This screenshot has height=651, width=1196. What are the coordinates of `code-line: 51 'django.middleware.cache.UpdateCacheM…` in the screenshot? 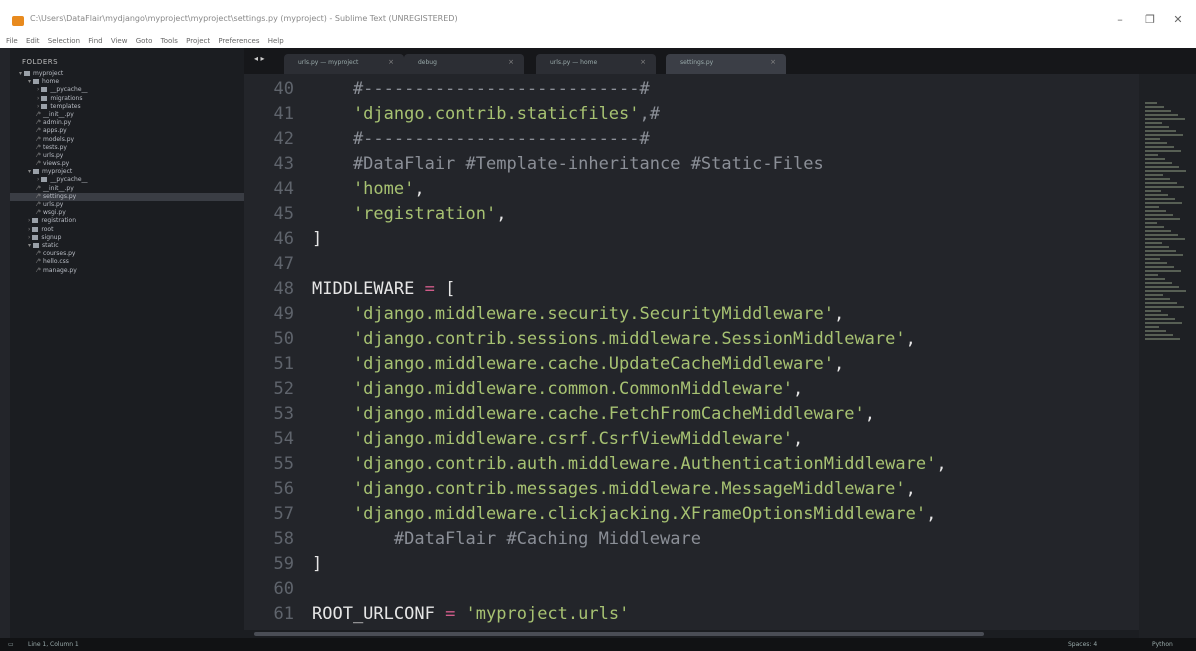 It's located at (691, 364).